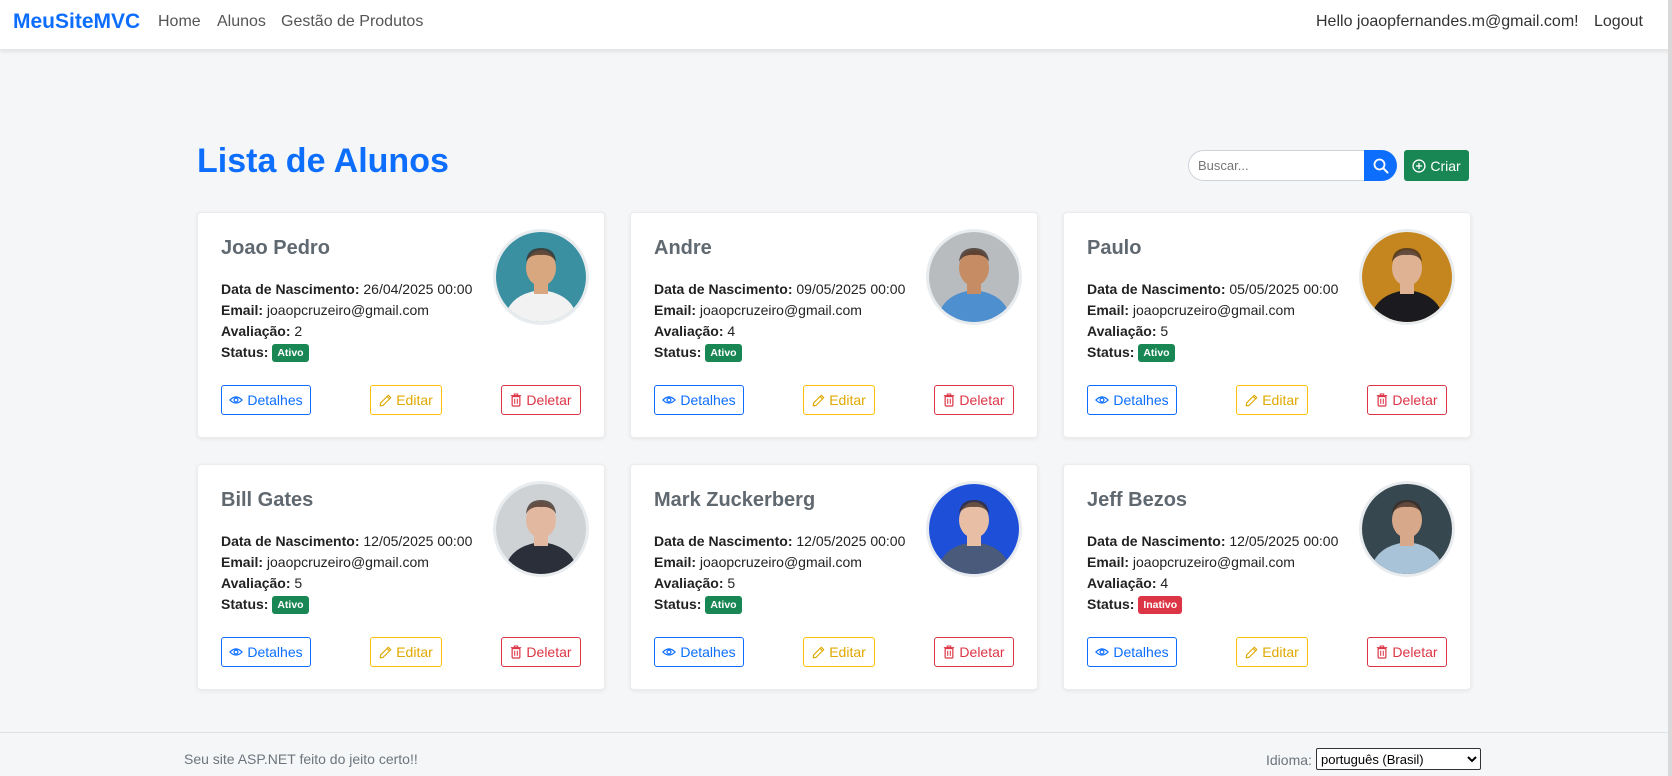 This screenshot has height=776, width=1672. I want to click on status-badge: Inativo, so click(1160, 605).